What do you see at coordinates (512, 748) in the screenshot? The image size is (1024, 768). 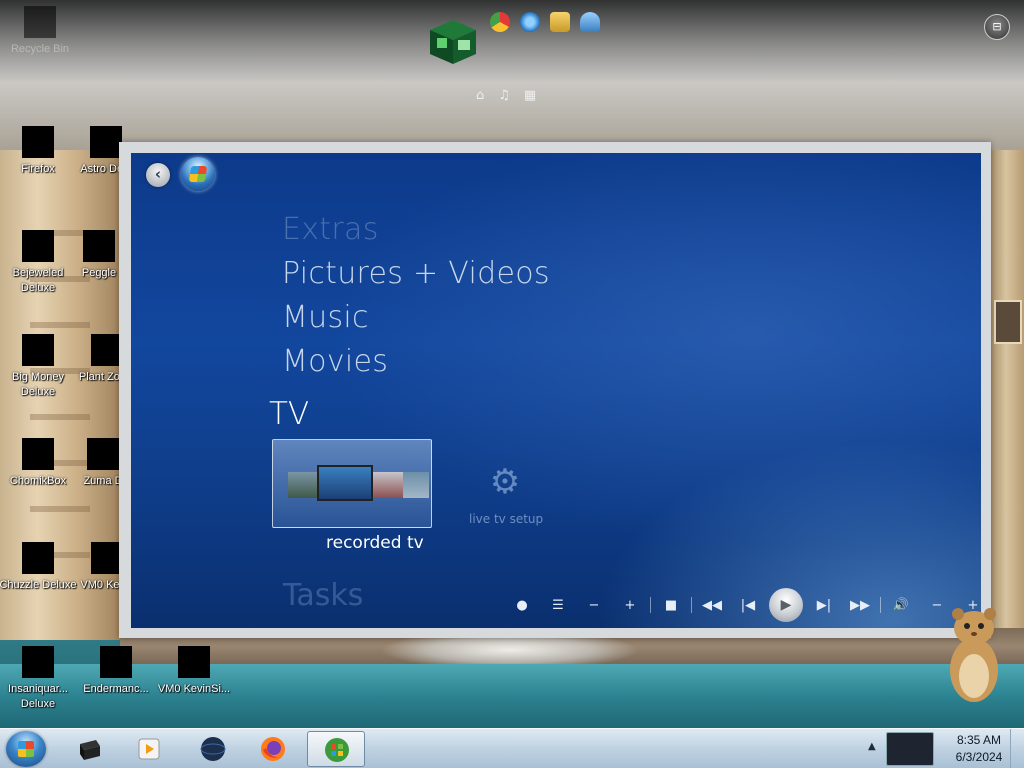 I see `taskbar: ▲ 8:35 AM 6/3/2024` at bounding box center [512, 748].